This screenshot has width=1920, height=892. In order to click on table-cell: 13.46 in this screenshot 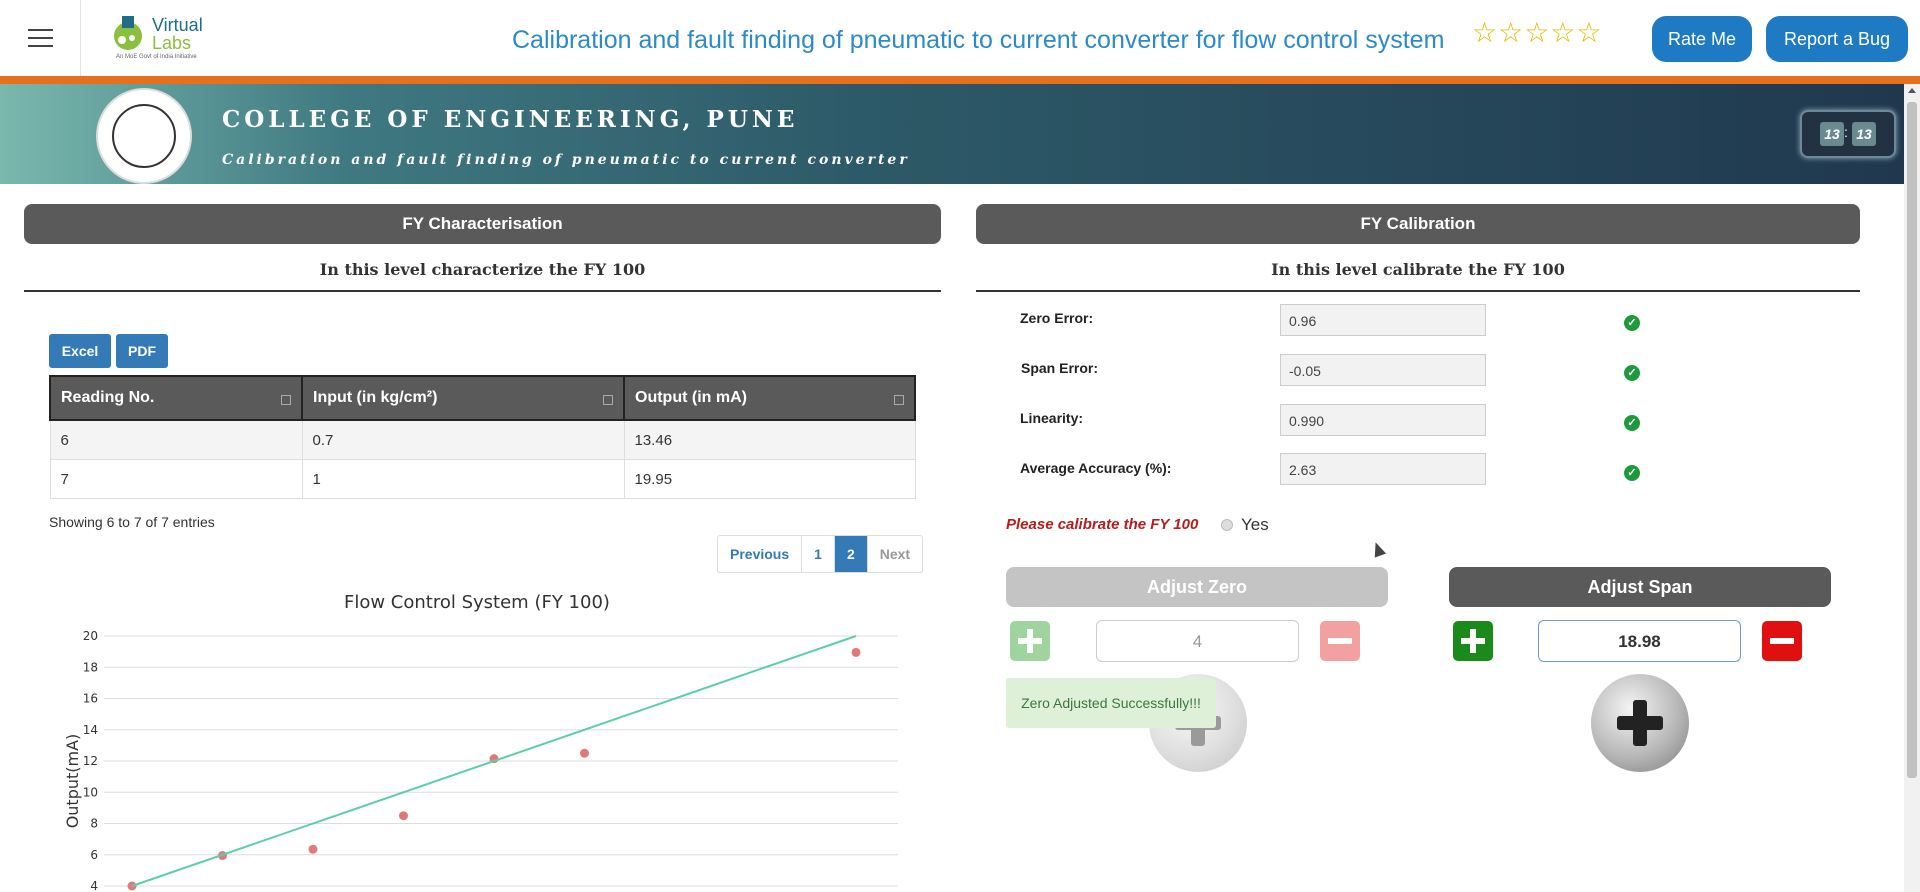, I will do `click(769, 439)`.